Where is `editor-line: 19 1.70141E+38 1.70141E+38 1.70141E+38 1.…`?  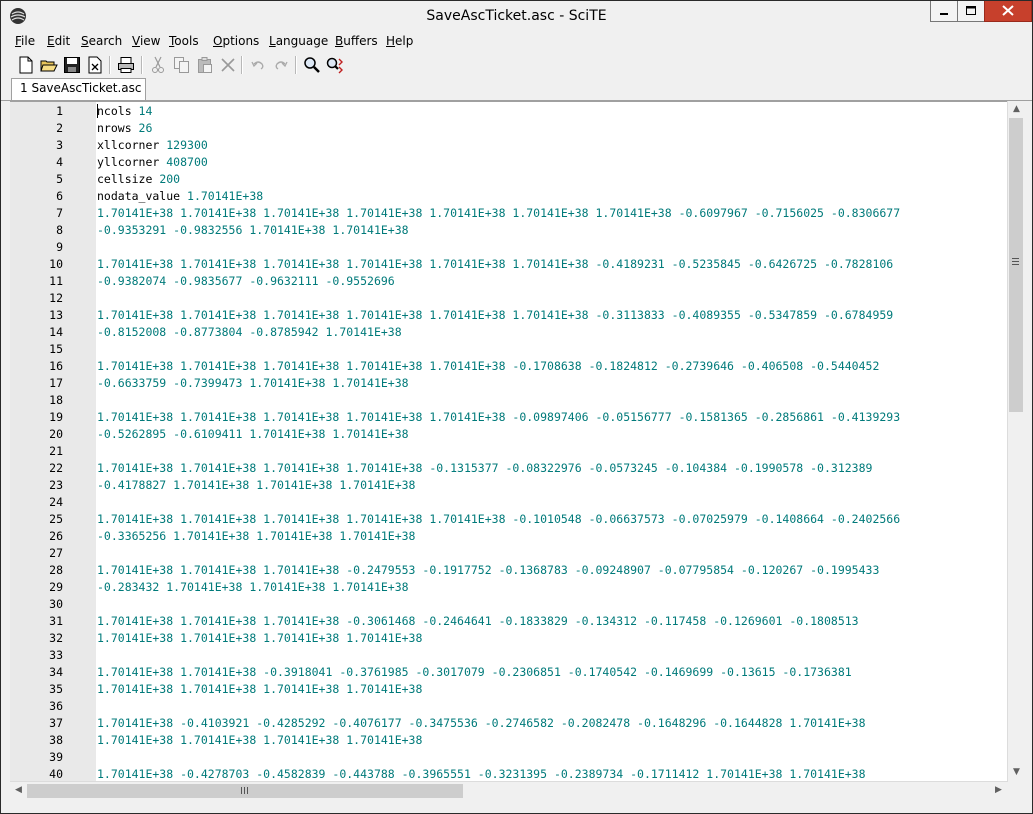 editor-line: 19 1.70141E+38 1.70141E+38 1.70141E+38 1.… is located at coordinates (507, 417).